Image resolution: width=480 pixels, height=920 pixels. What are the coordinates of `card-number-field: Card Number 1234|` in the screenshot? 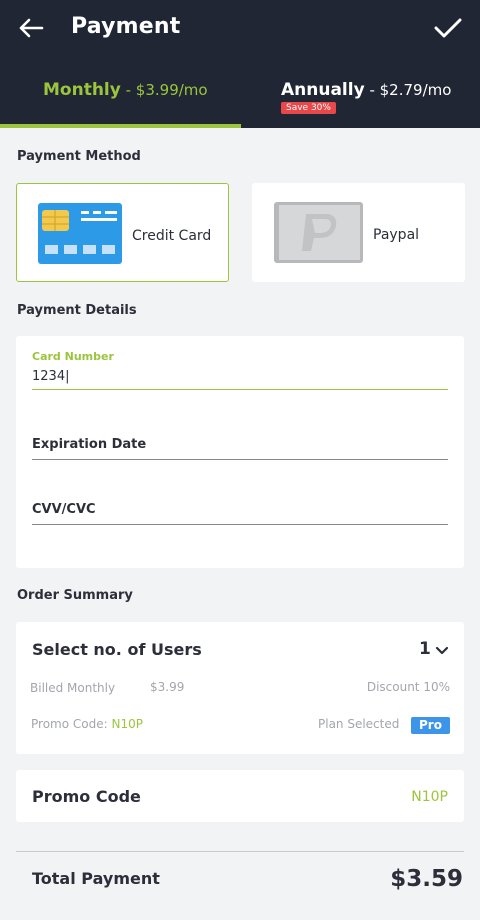 It's located at (240, 370).